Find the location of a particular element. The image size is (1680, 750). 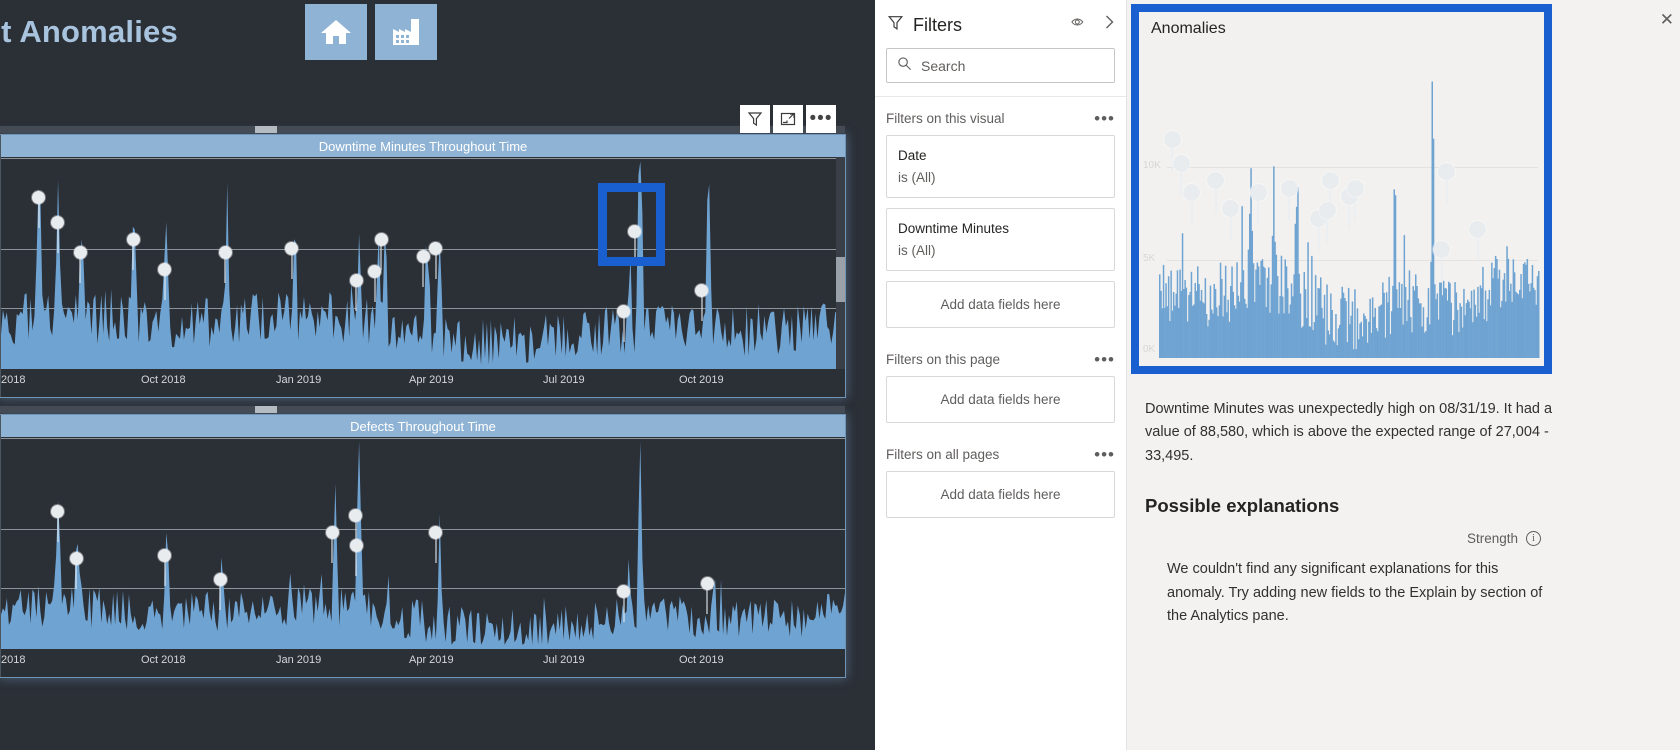

visual-vertical-scrollbar is located at coordinates (840, 263).